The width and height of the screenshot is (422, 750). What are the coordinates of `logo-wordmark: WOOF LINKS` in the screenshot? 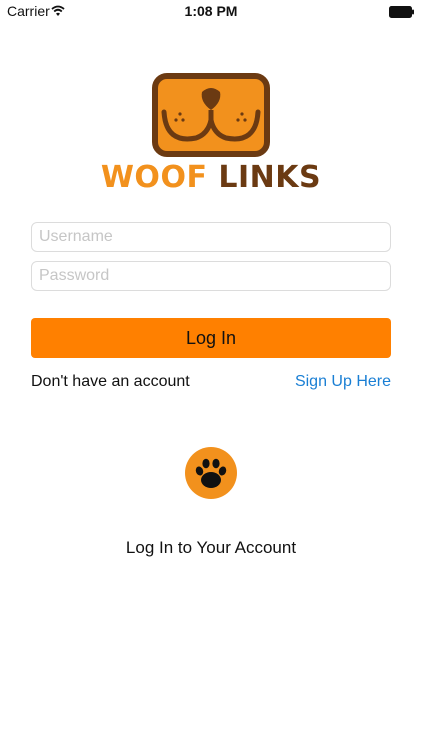 It's located at (211, 177).